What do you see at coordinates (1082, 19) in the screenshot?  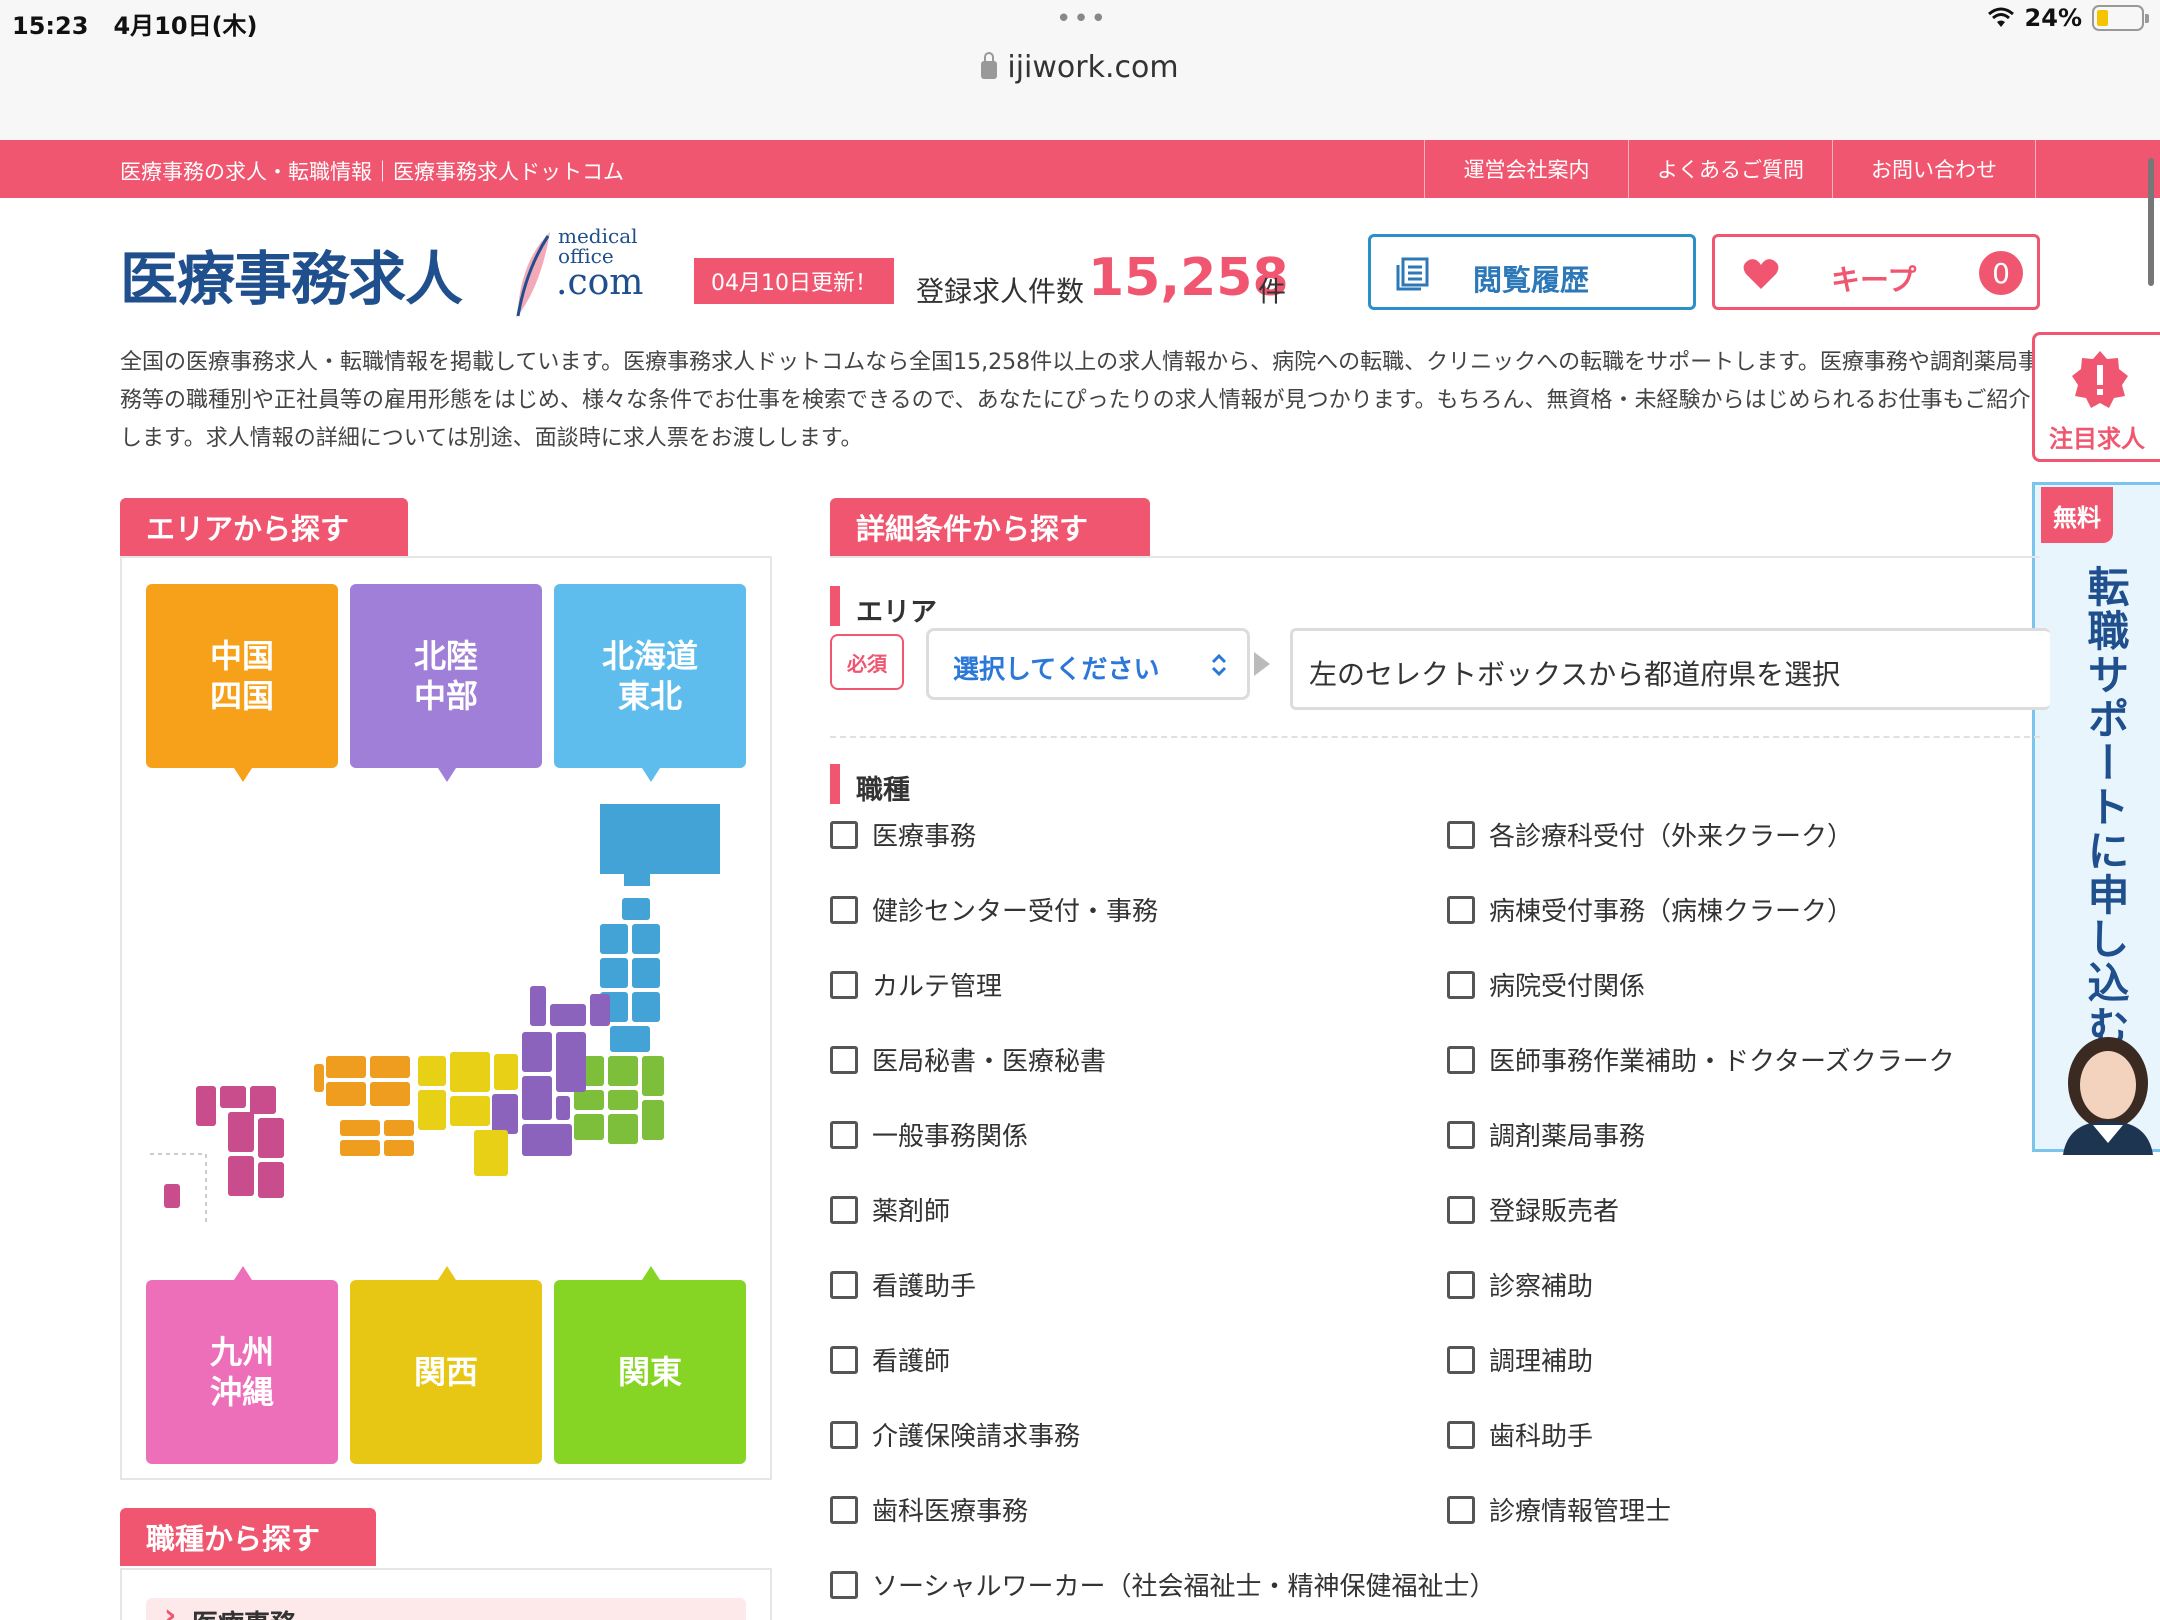 I see `more-dots-icon: •••` at bounding box center [1082, 19].